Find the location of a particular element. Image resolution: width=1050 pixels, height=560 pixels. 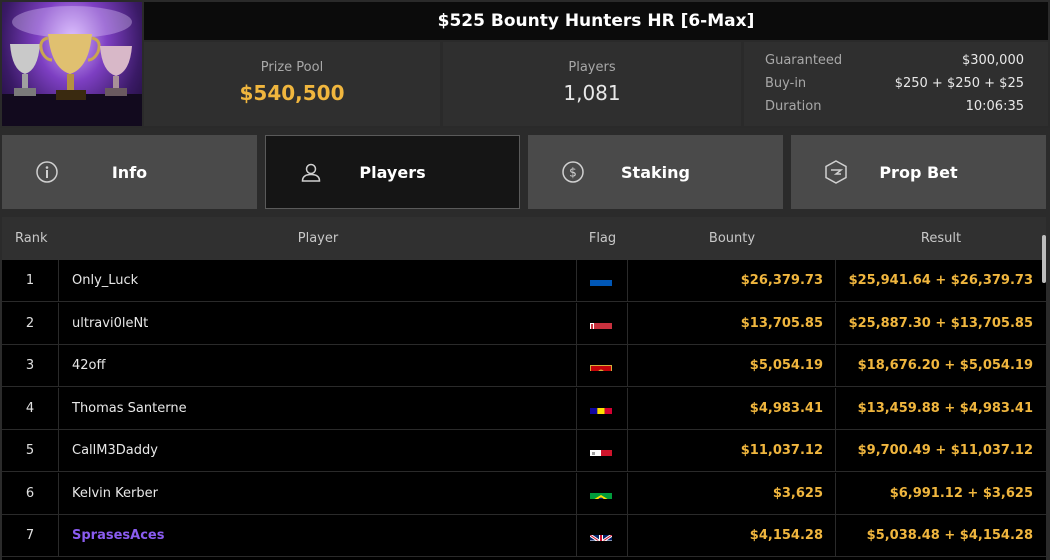

detail-duration: Duration 10:06:35 is located at coordinates (894, 108).